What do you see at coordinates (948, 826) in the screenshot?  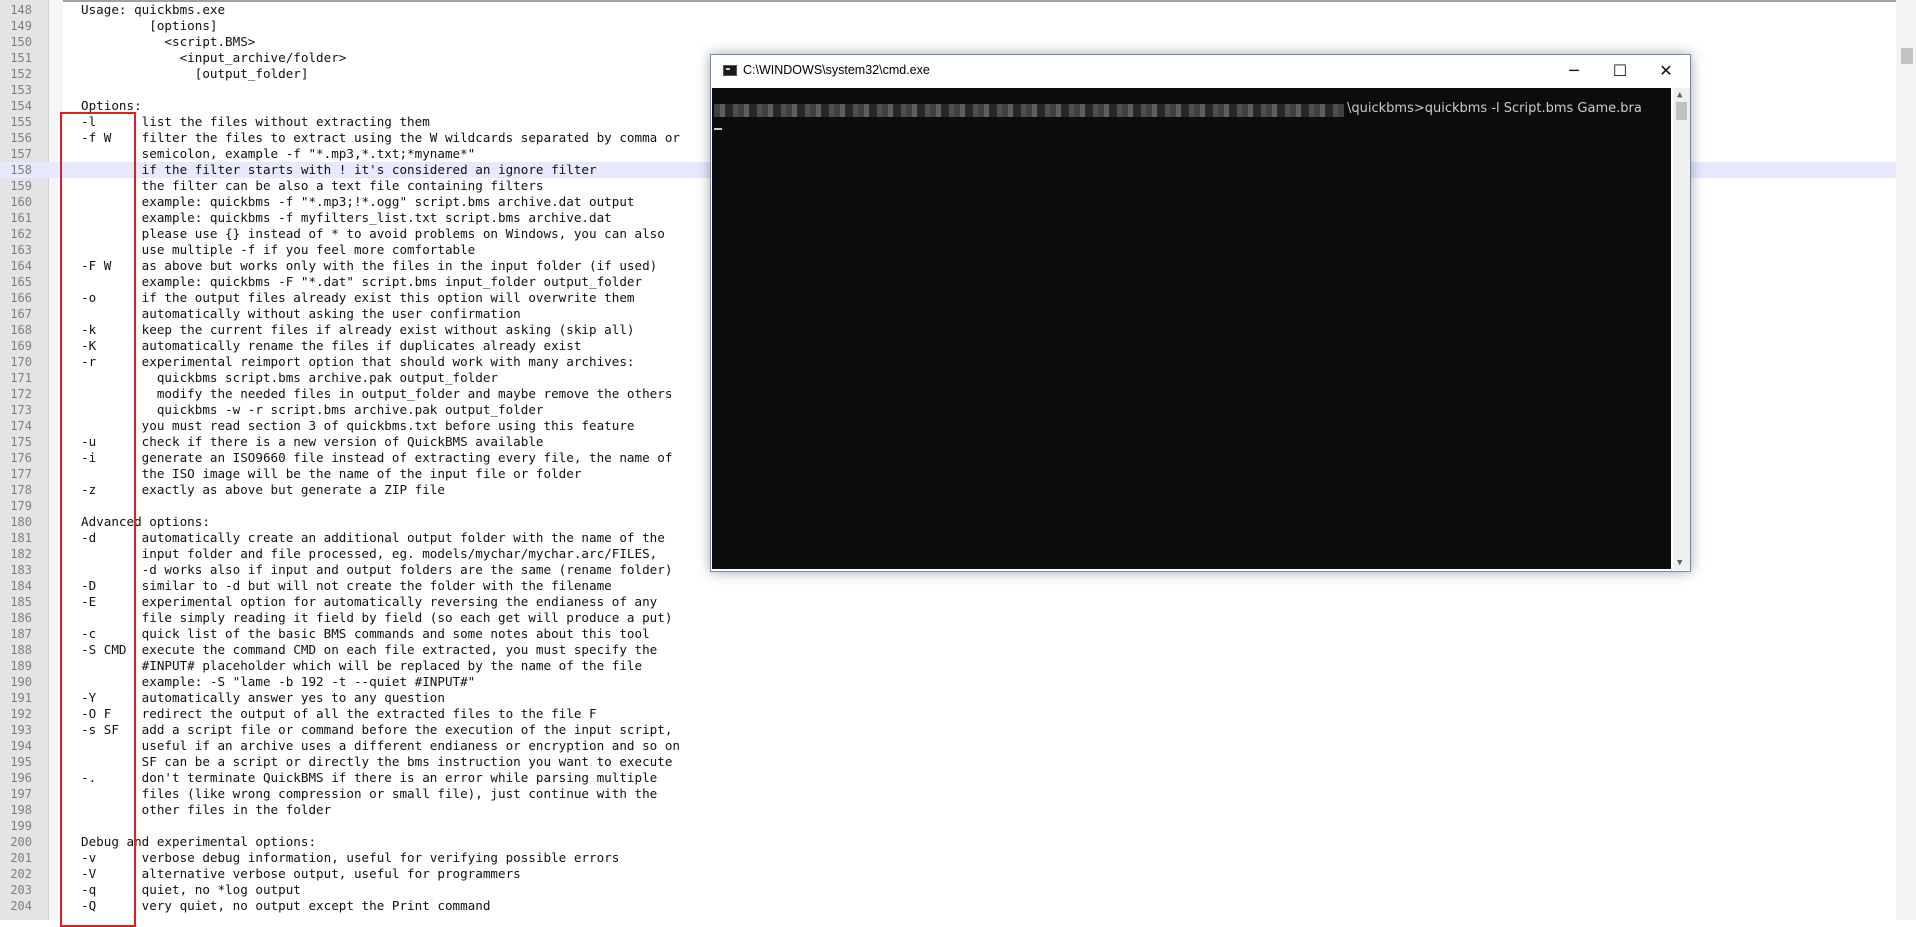 I see `editor-line: 199` at bounding box center [948, 826].